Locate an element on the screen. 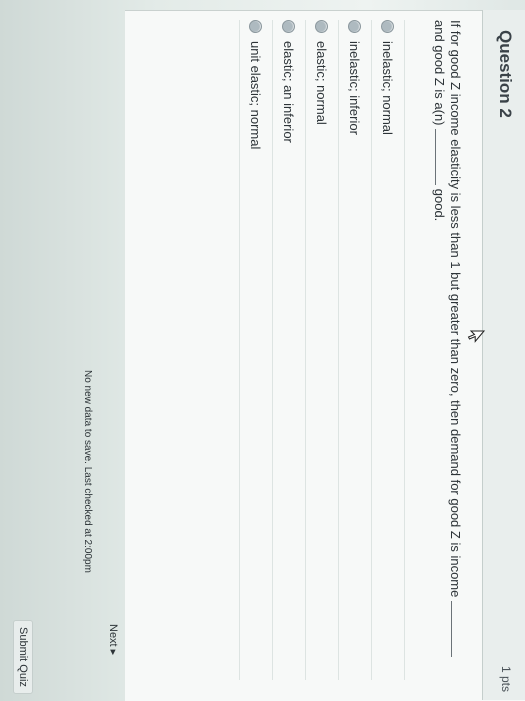 The image size is (525, 701). question-title: Question 2 is located at coordinates (505, 74).